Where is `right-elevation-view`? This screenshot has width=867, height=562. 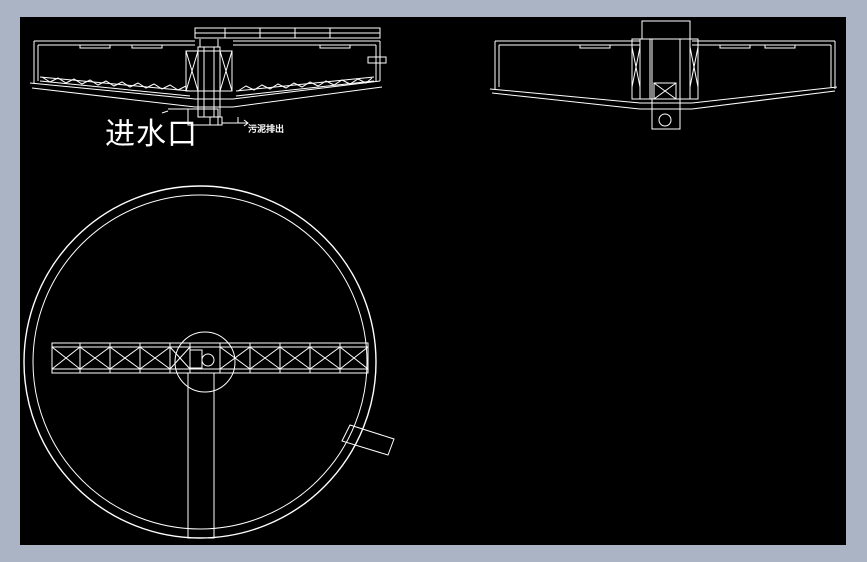
right-elevation-view is located at coordinates (663, 75).